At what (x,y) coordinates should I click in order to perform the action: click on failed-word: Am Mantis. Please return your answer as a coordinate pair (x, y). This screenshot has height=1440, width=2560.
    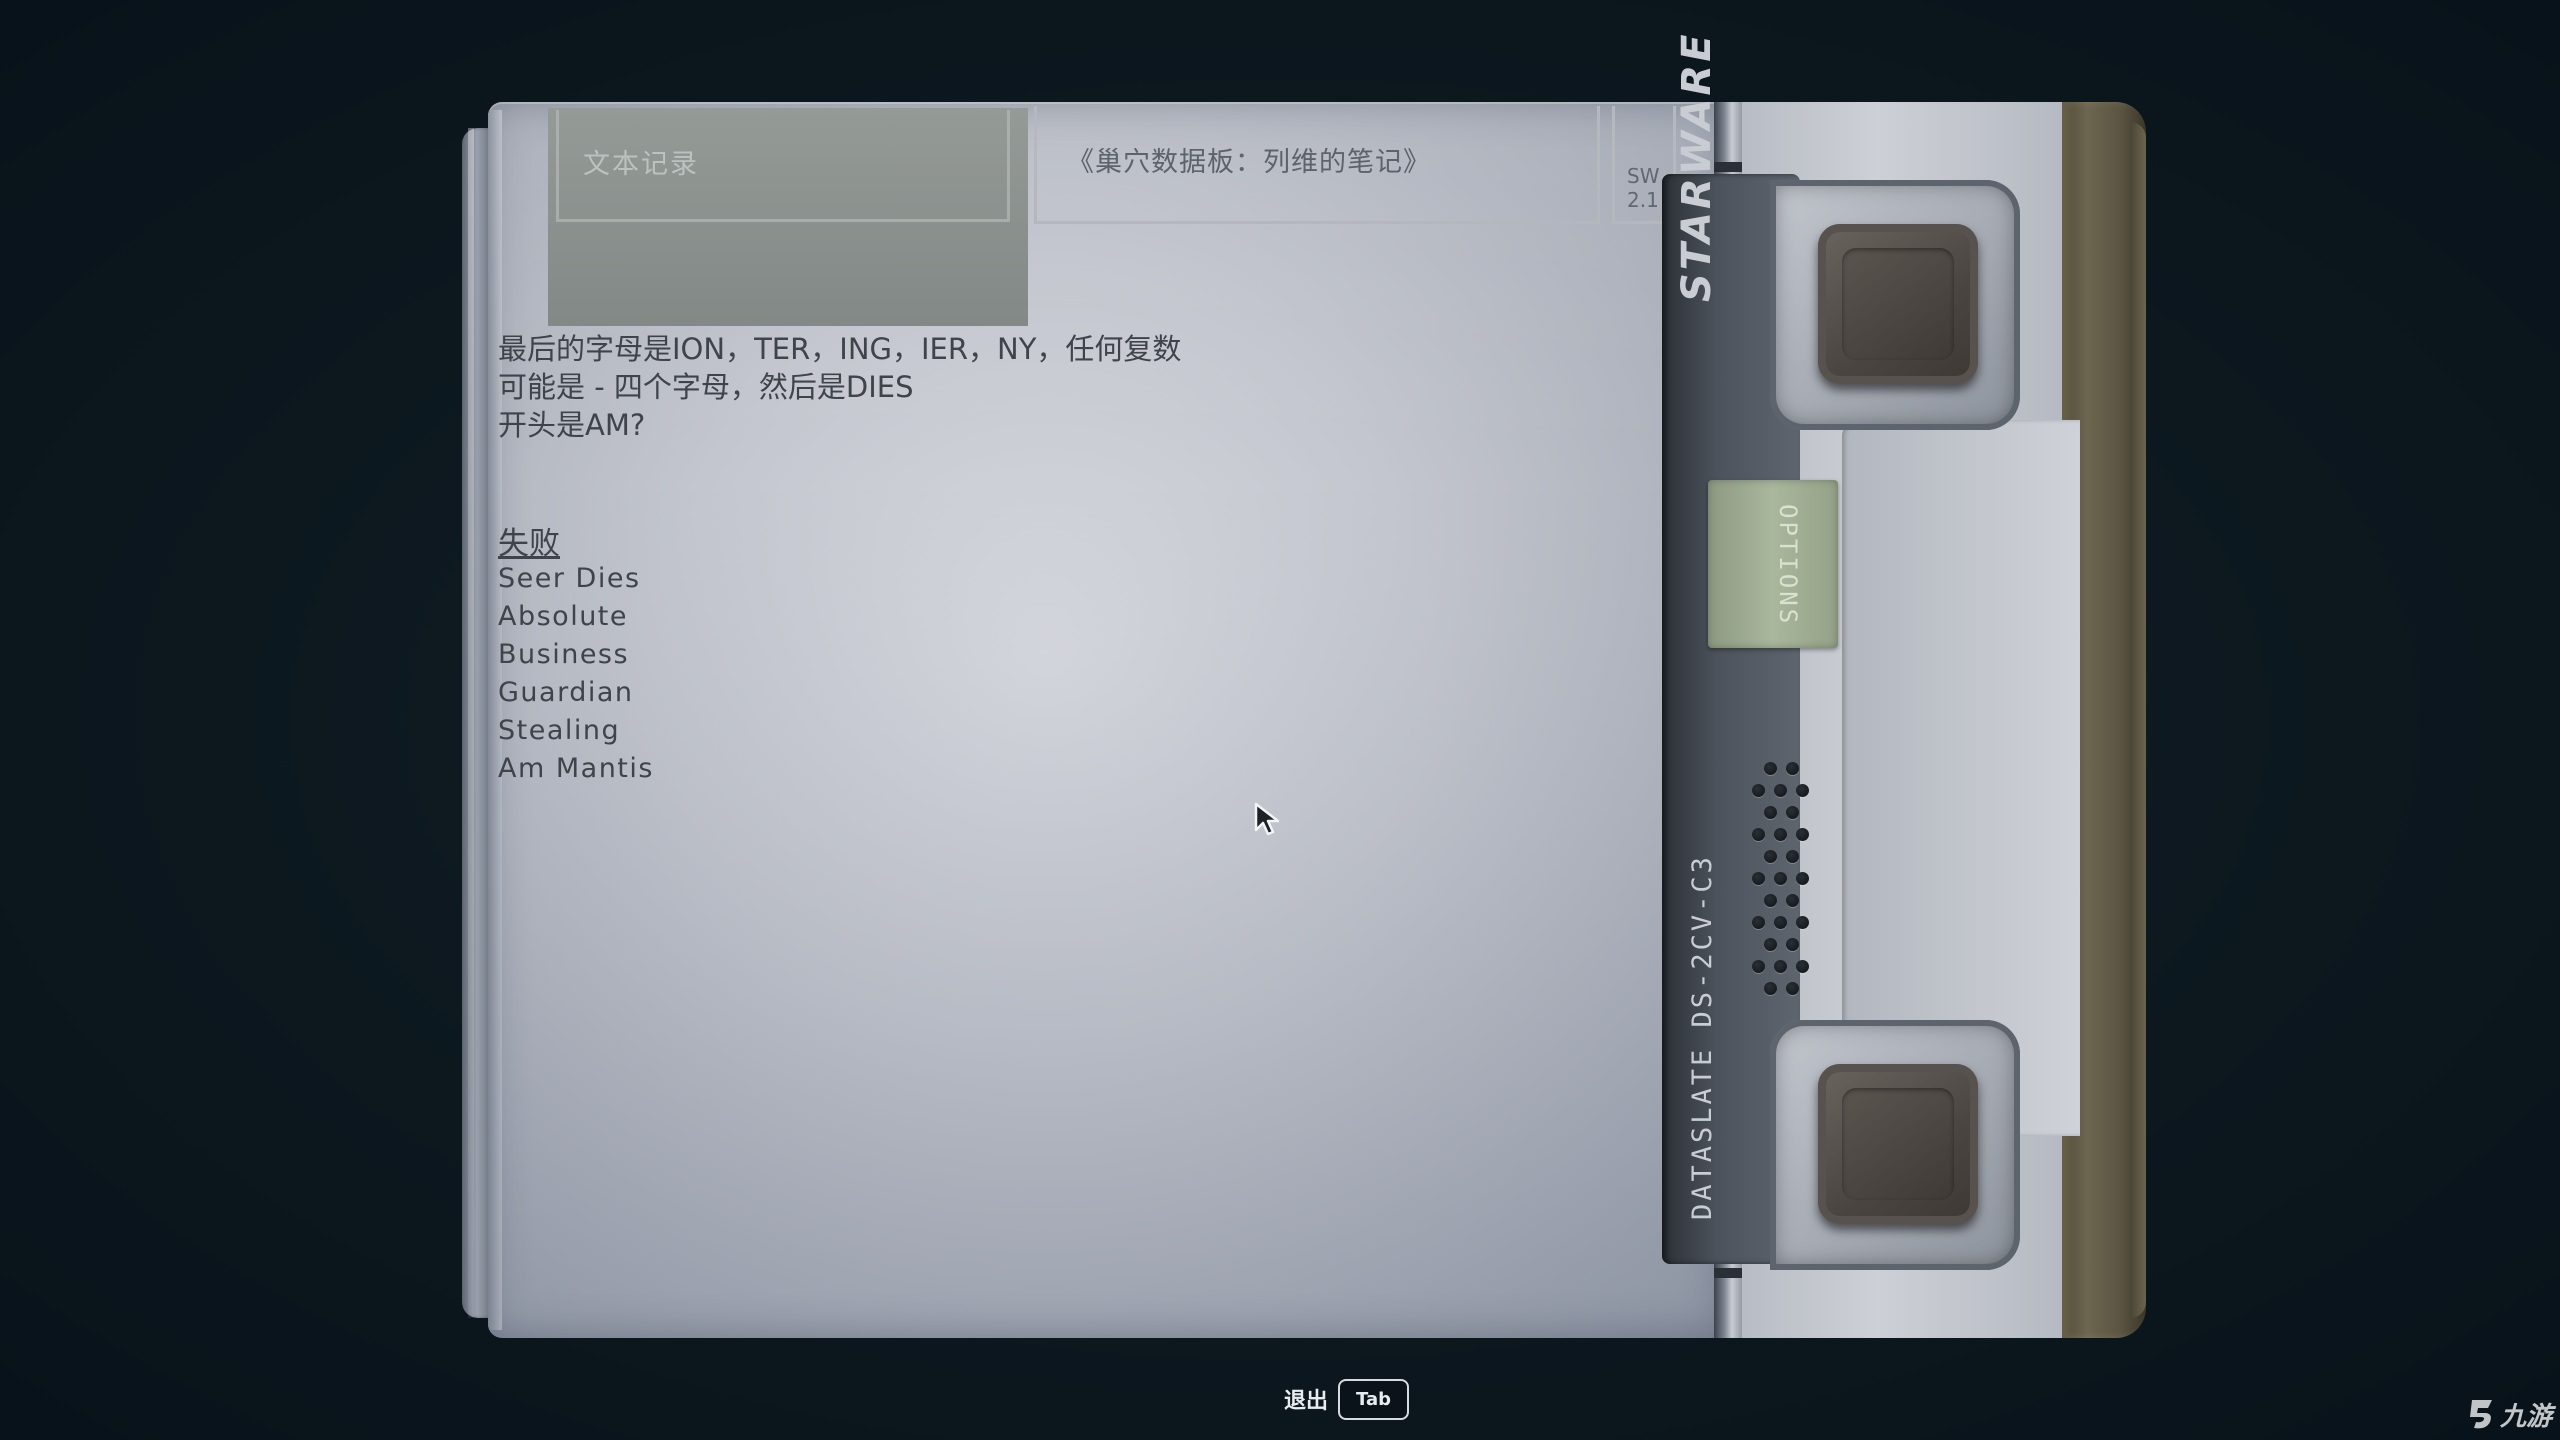
    Looking at the image, I should click on (576, 768).